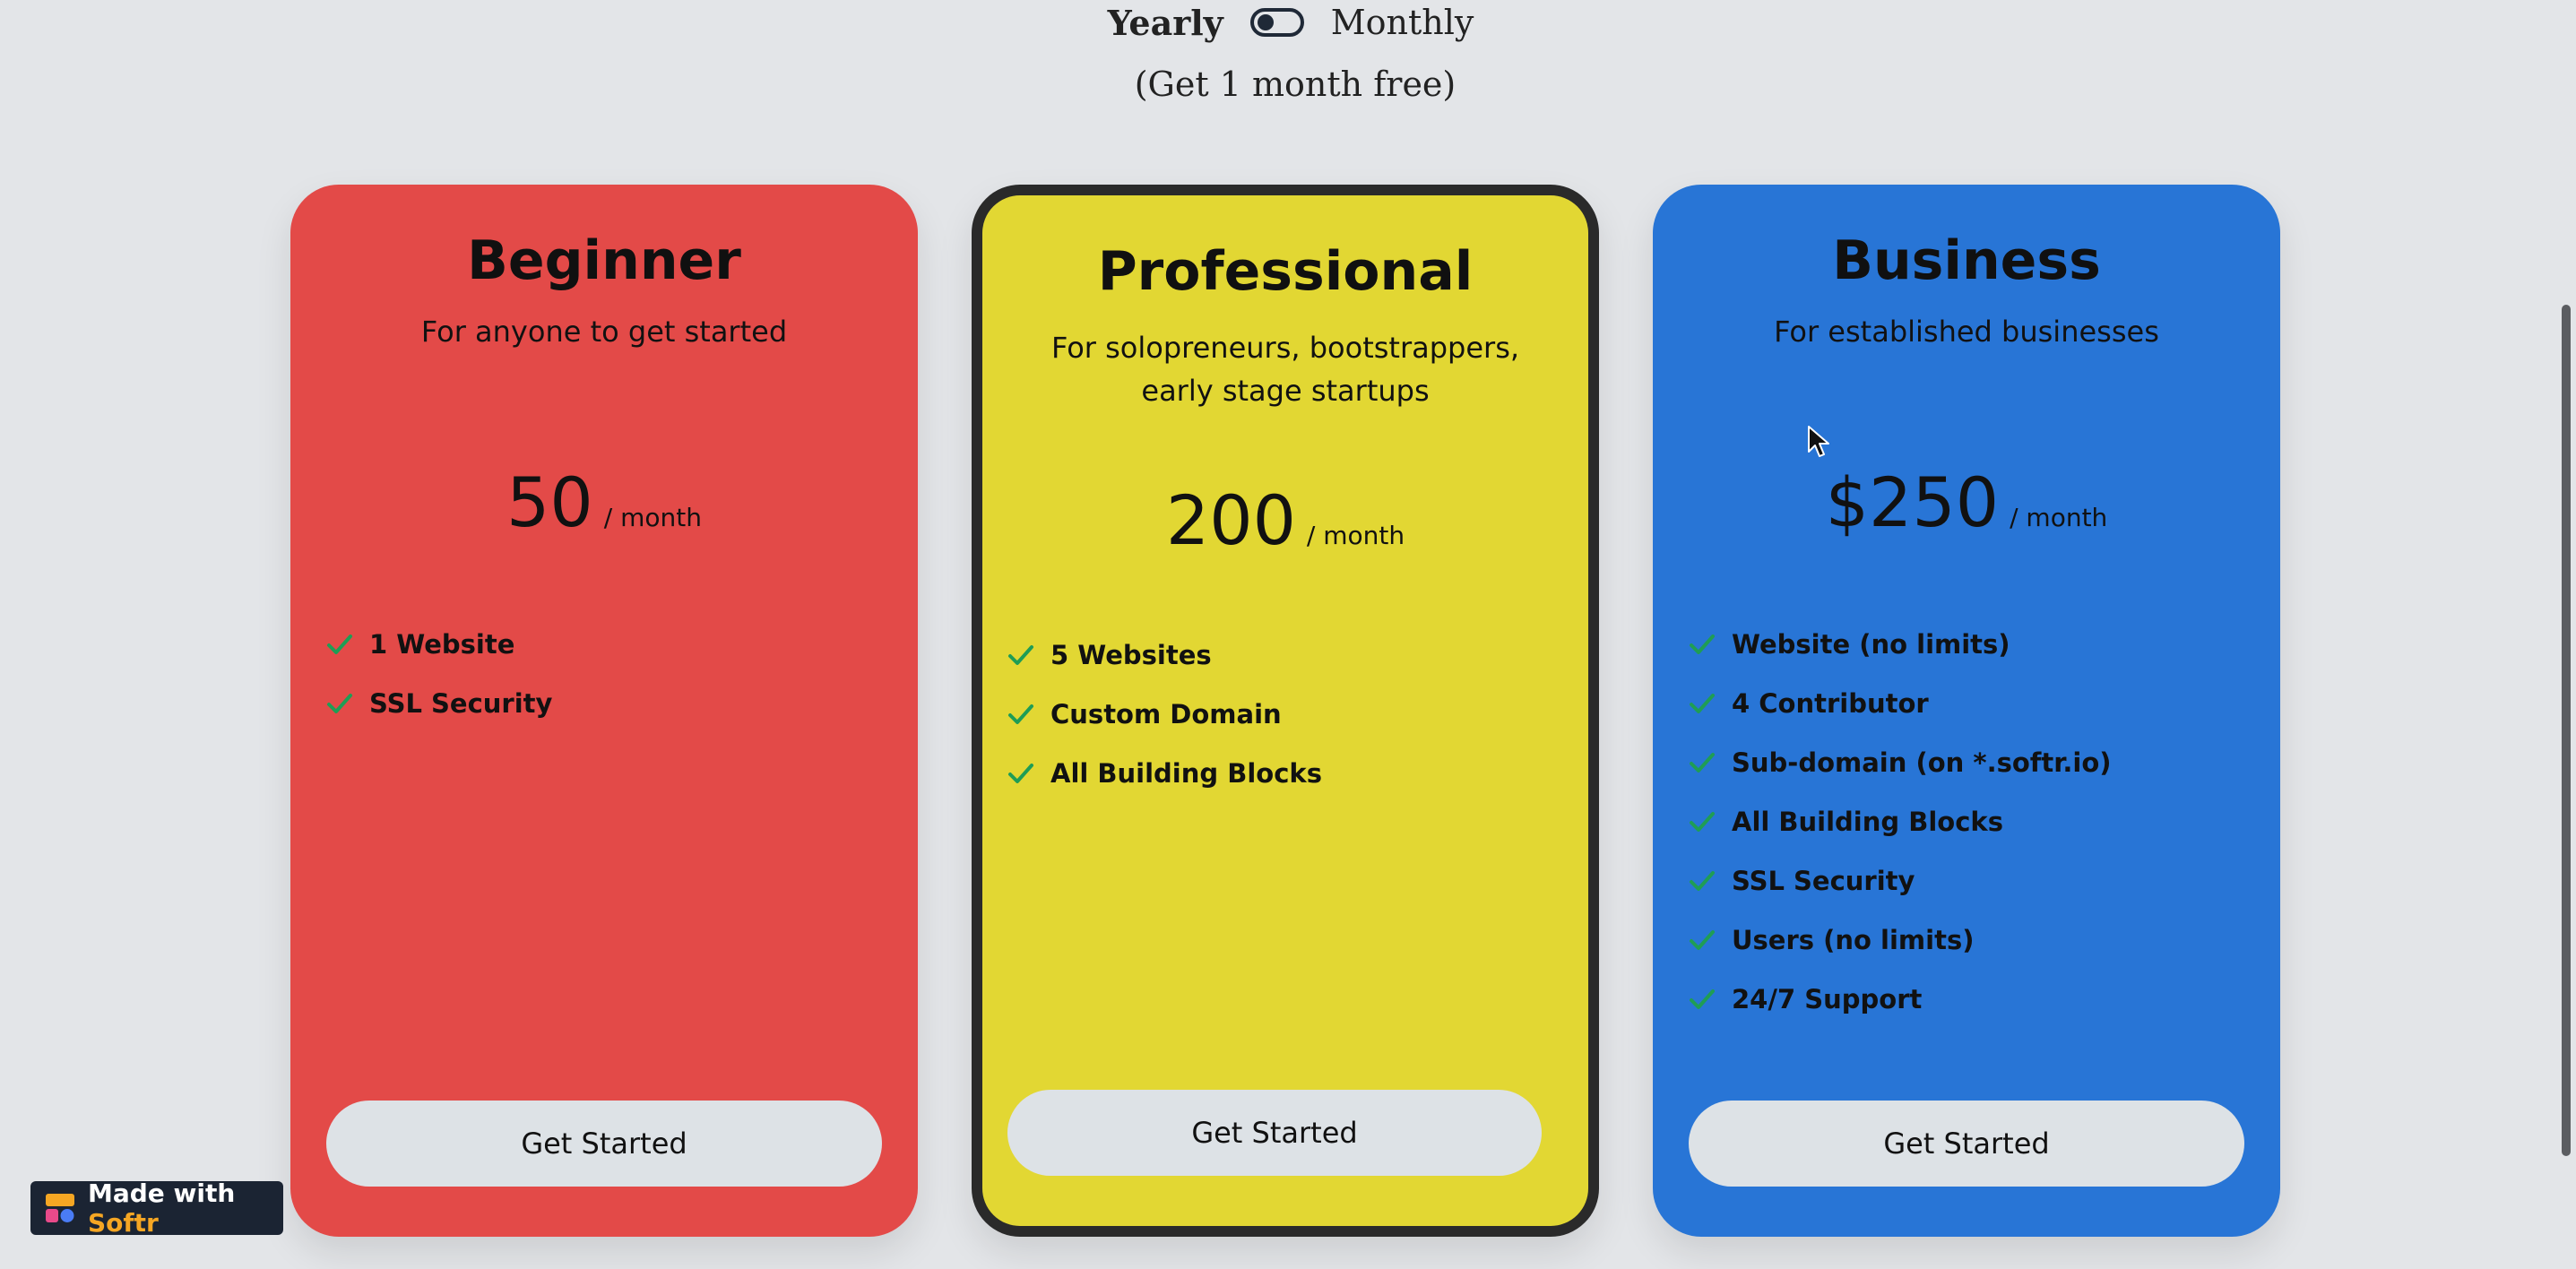 This screenshot has height=1269, width=2576. I want to click on plan-price: $250 / month, so click(1966, 502).